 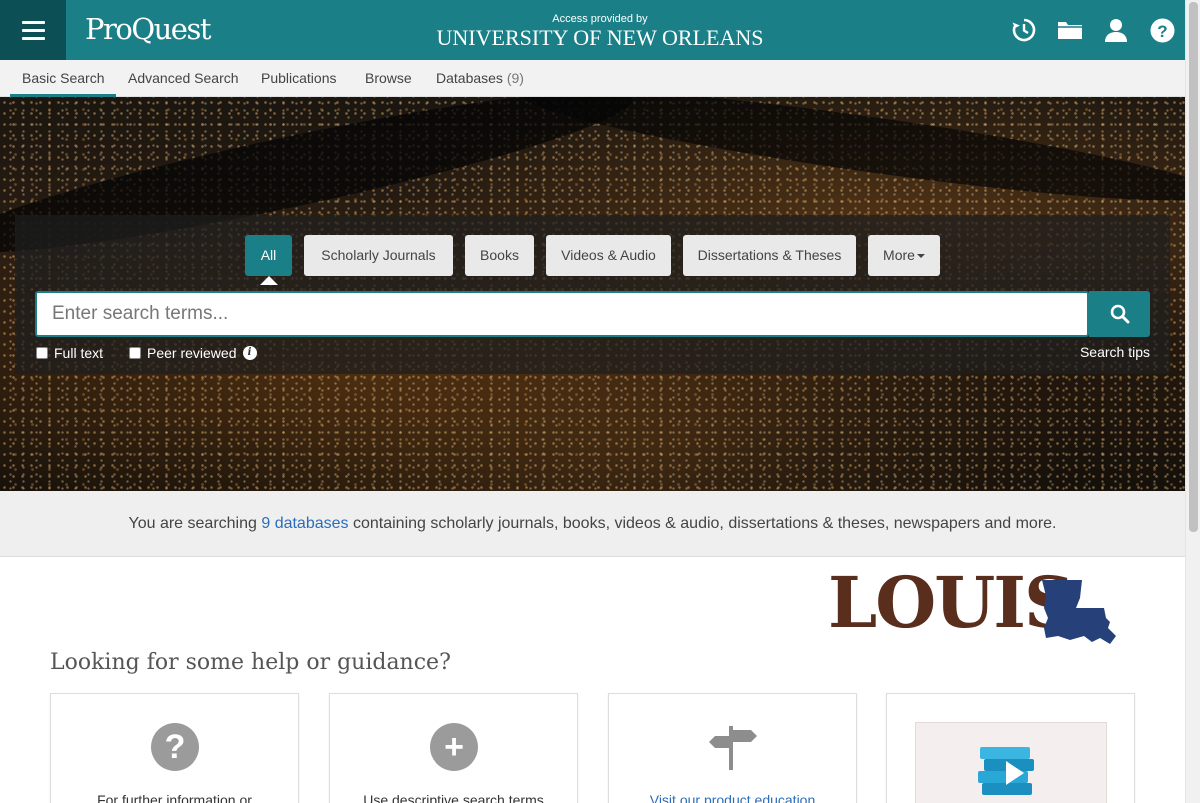 What do you see at coordinates (42, 353) in the screenshot?
I see `full-text-checkbox` at bounding box center [42, 353].